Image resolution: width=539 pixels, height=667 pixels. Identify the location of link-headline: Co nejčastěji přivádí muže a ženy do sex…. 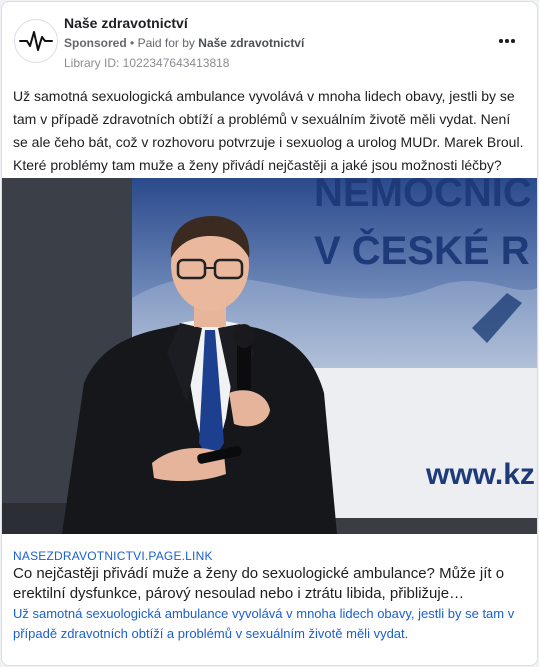
(270, 584).